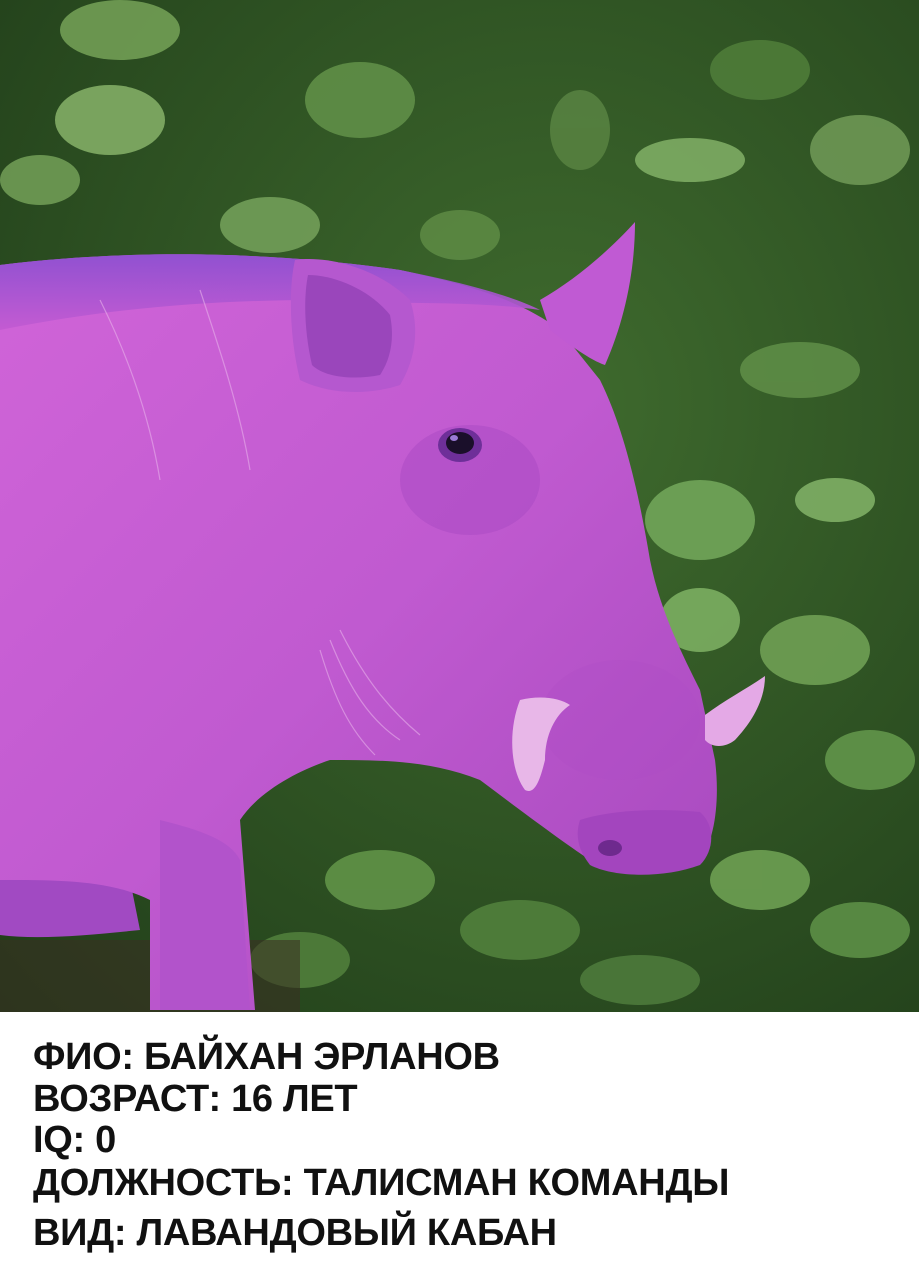 The image size is (919, 1280). What do you see at coordinates (644, 842) in the screenshot?
I see `snout` at bounding box center [644, 842].